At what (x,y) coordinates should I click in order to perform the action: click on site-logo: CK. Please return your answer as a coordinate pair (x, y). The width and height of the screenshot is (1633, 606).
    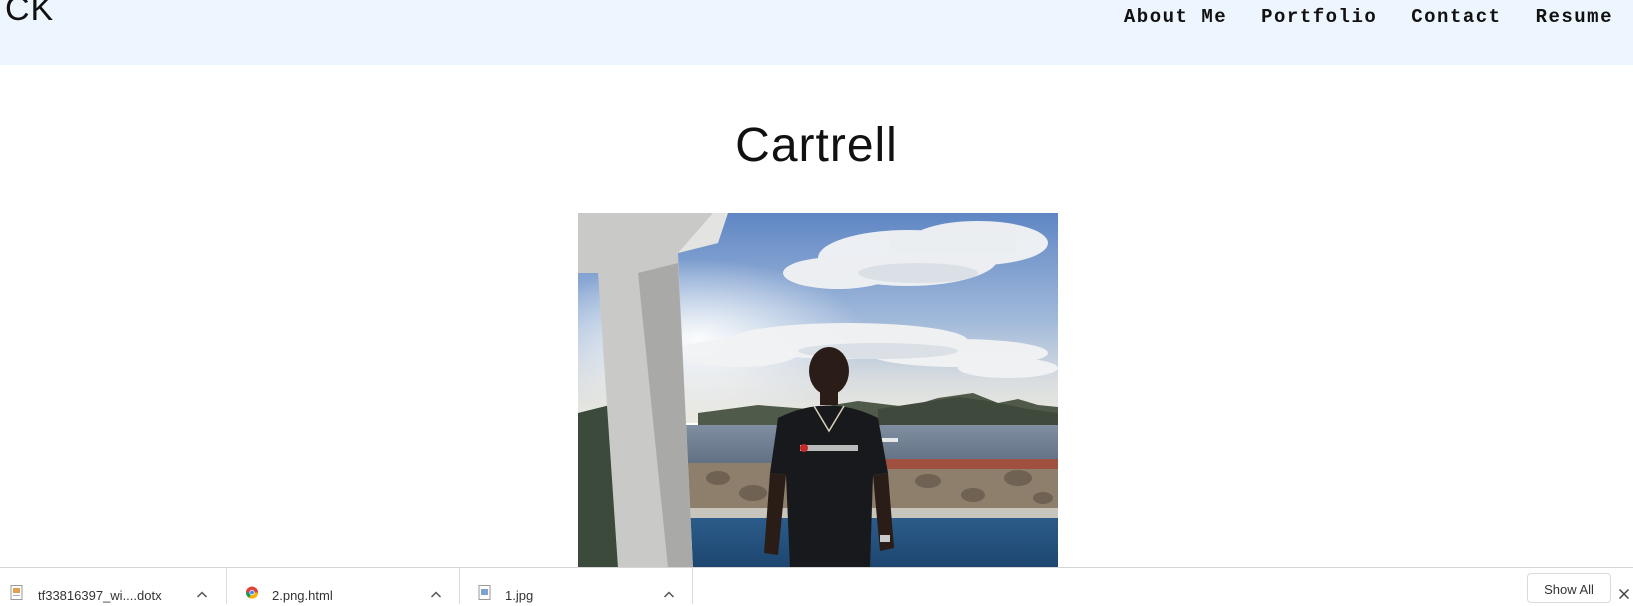
    Looking at the image, I should click on (29, 14).